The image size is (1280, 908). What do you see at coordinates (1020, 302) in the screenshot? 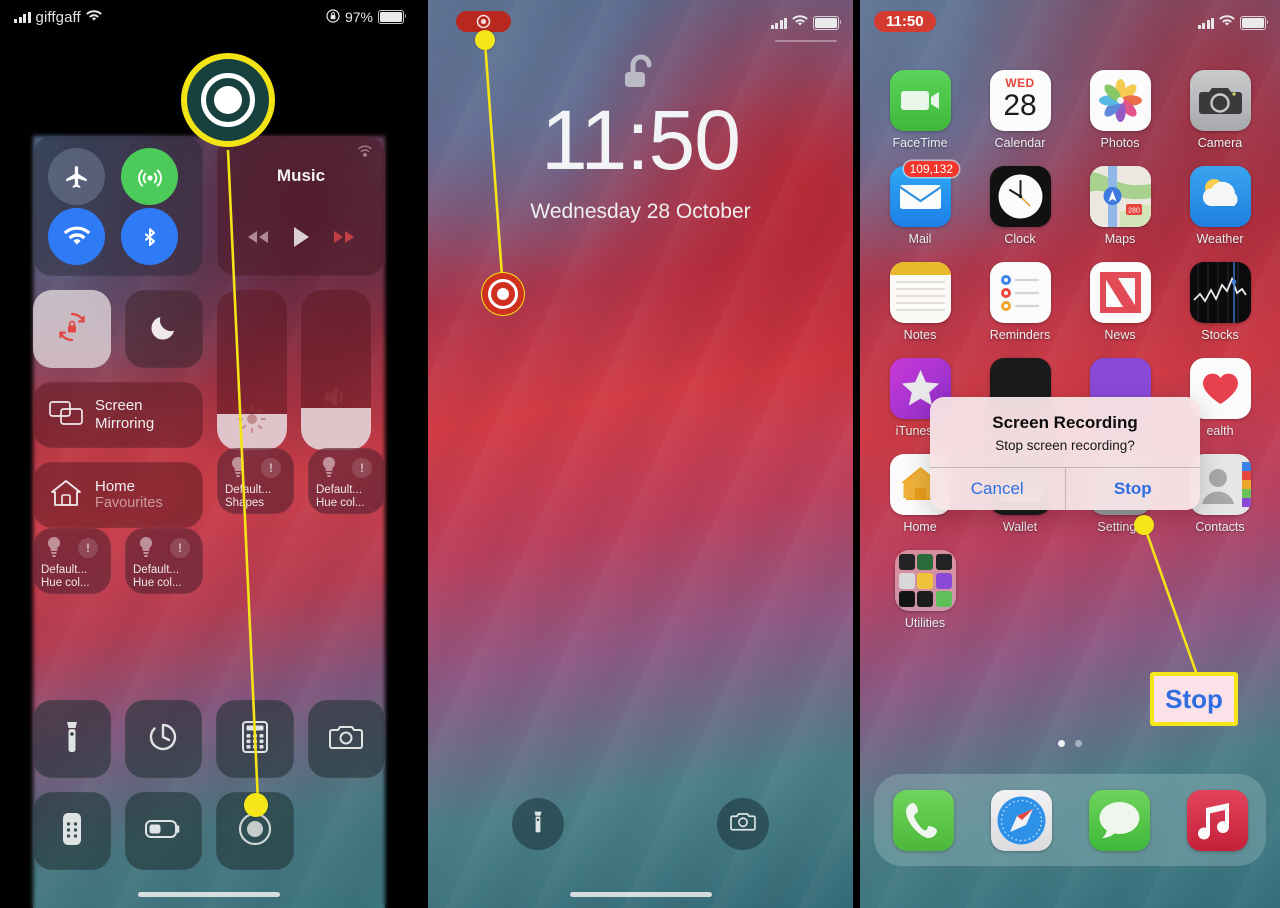
I see `app-reminders: Reminders` at bounding box center [1020, 302].